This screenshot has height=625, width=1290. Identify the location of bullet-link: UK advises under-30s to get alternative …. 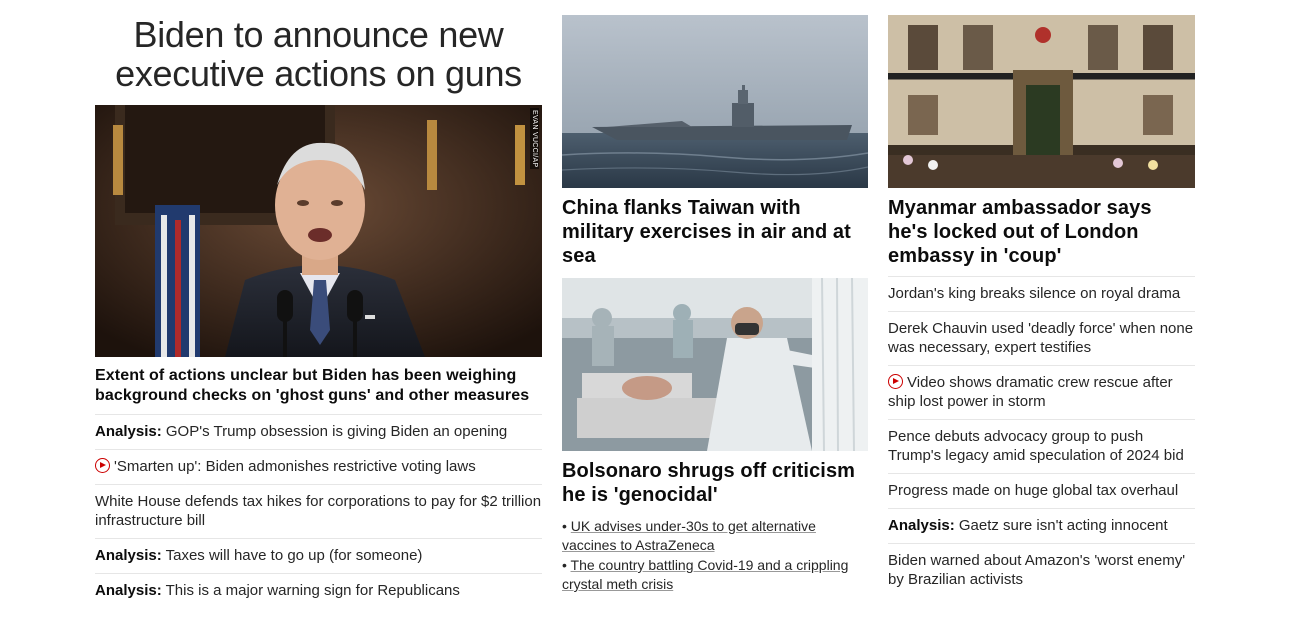
(689, 535).